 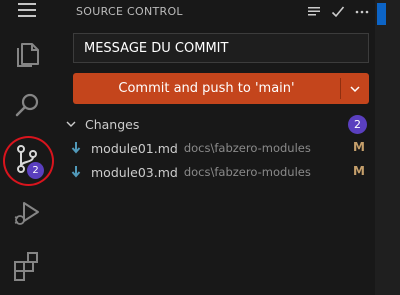 I want to click on explorer-icon, so click(x=28, y=54).